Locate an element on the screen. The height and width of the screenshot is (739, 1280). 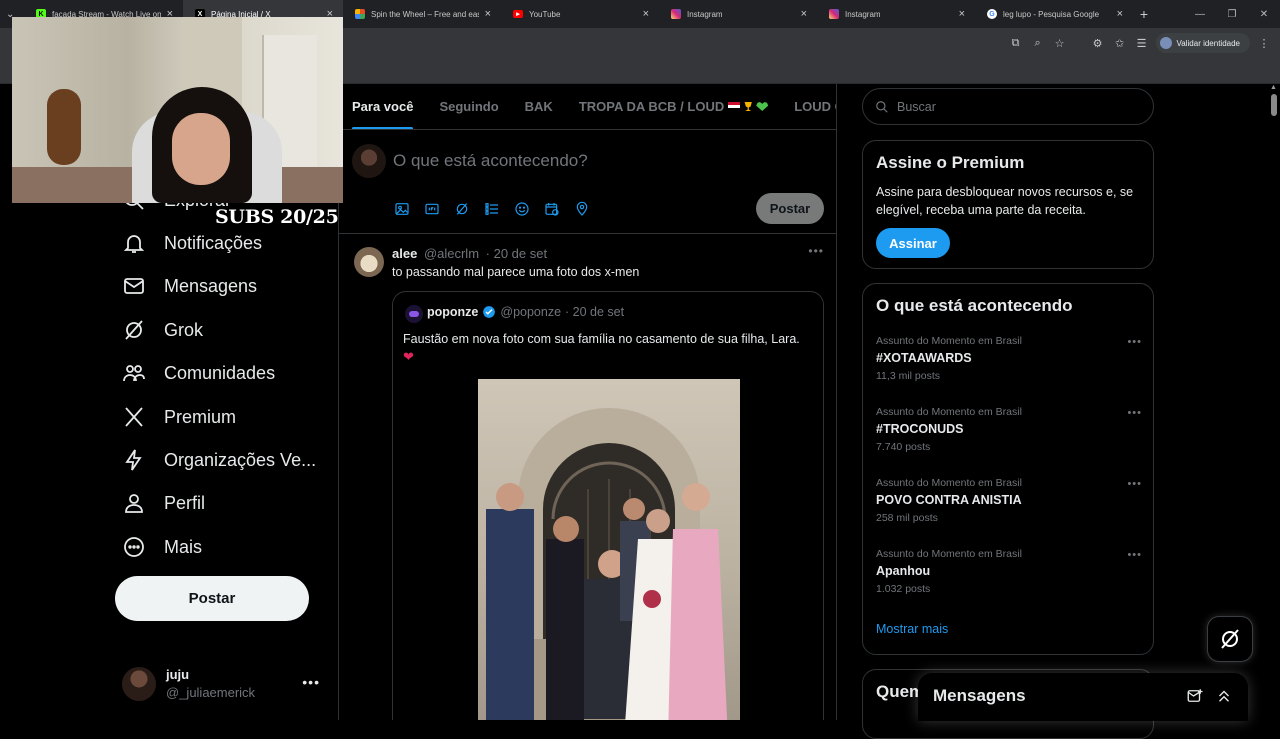
extension-icon: ⚙ is located at coordinates (1098, 43).